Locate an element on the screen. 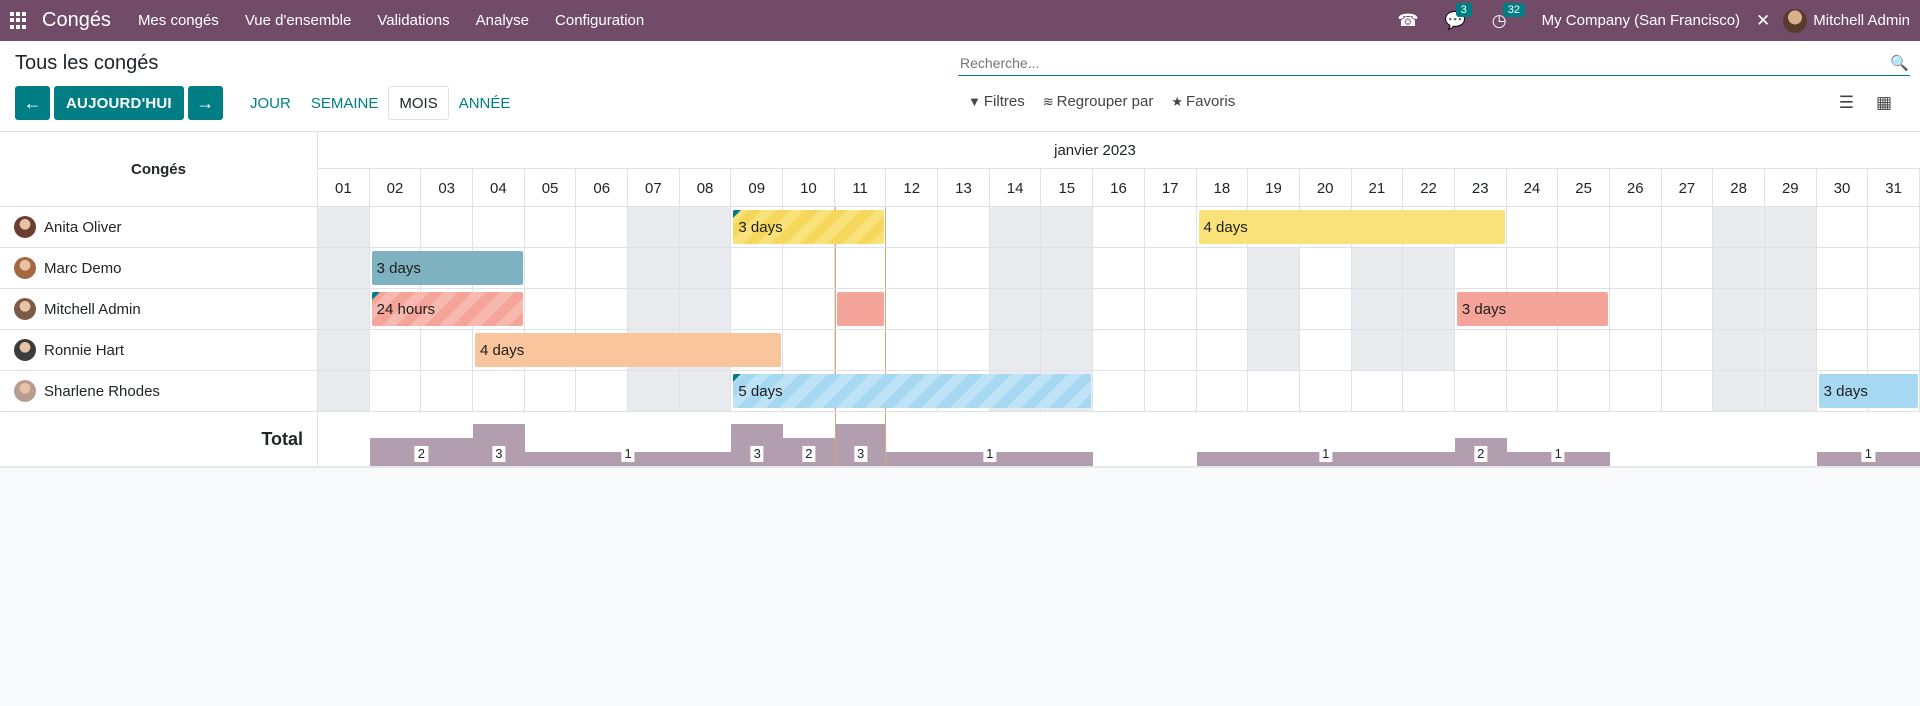 The image size is (1920, 706). tools-icon: ✕ is located at coordinates (1763, 21).